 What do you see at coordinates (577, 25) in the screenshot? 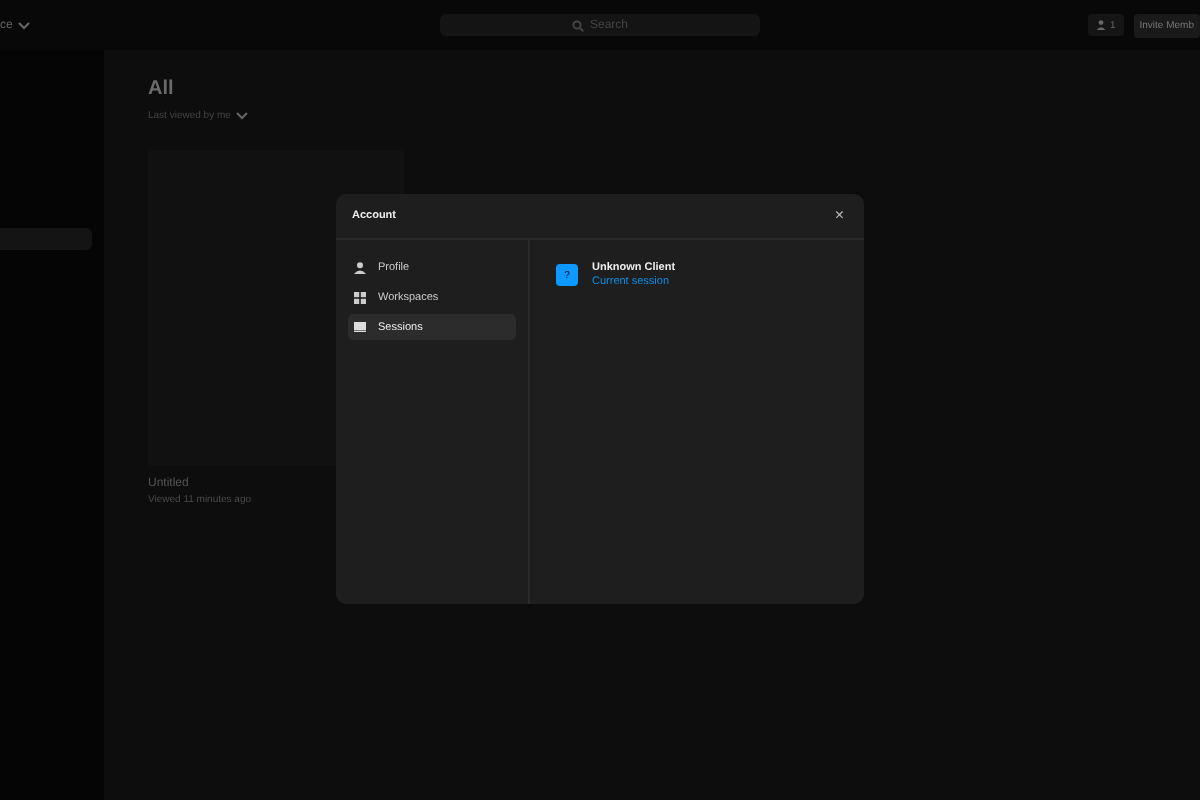
I see `search-icon` at bounding box center [577, 25].